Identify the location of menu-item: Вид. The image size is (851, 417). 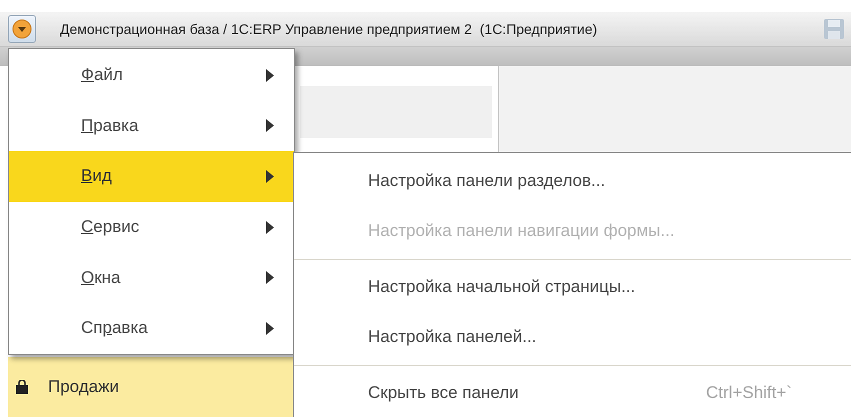
(151, 176).